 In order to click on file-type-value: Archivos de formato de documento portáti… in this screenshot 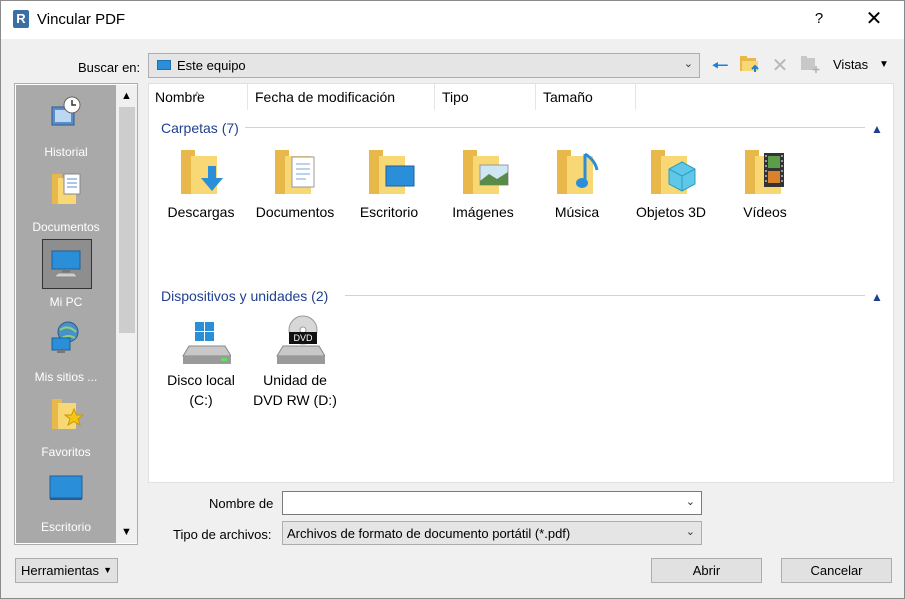, I will do `click(429, 533)`.